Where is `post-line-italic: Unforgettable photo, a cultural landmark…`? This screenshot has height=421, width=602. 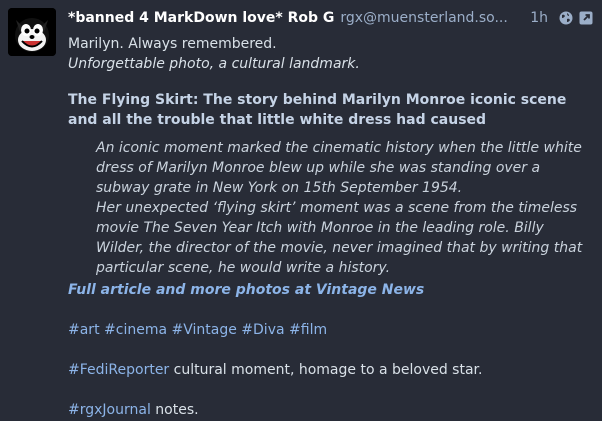
post-line-italic: Unforgettable photo, a cultural landmark… is located at coordinates (214, 64).